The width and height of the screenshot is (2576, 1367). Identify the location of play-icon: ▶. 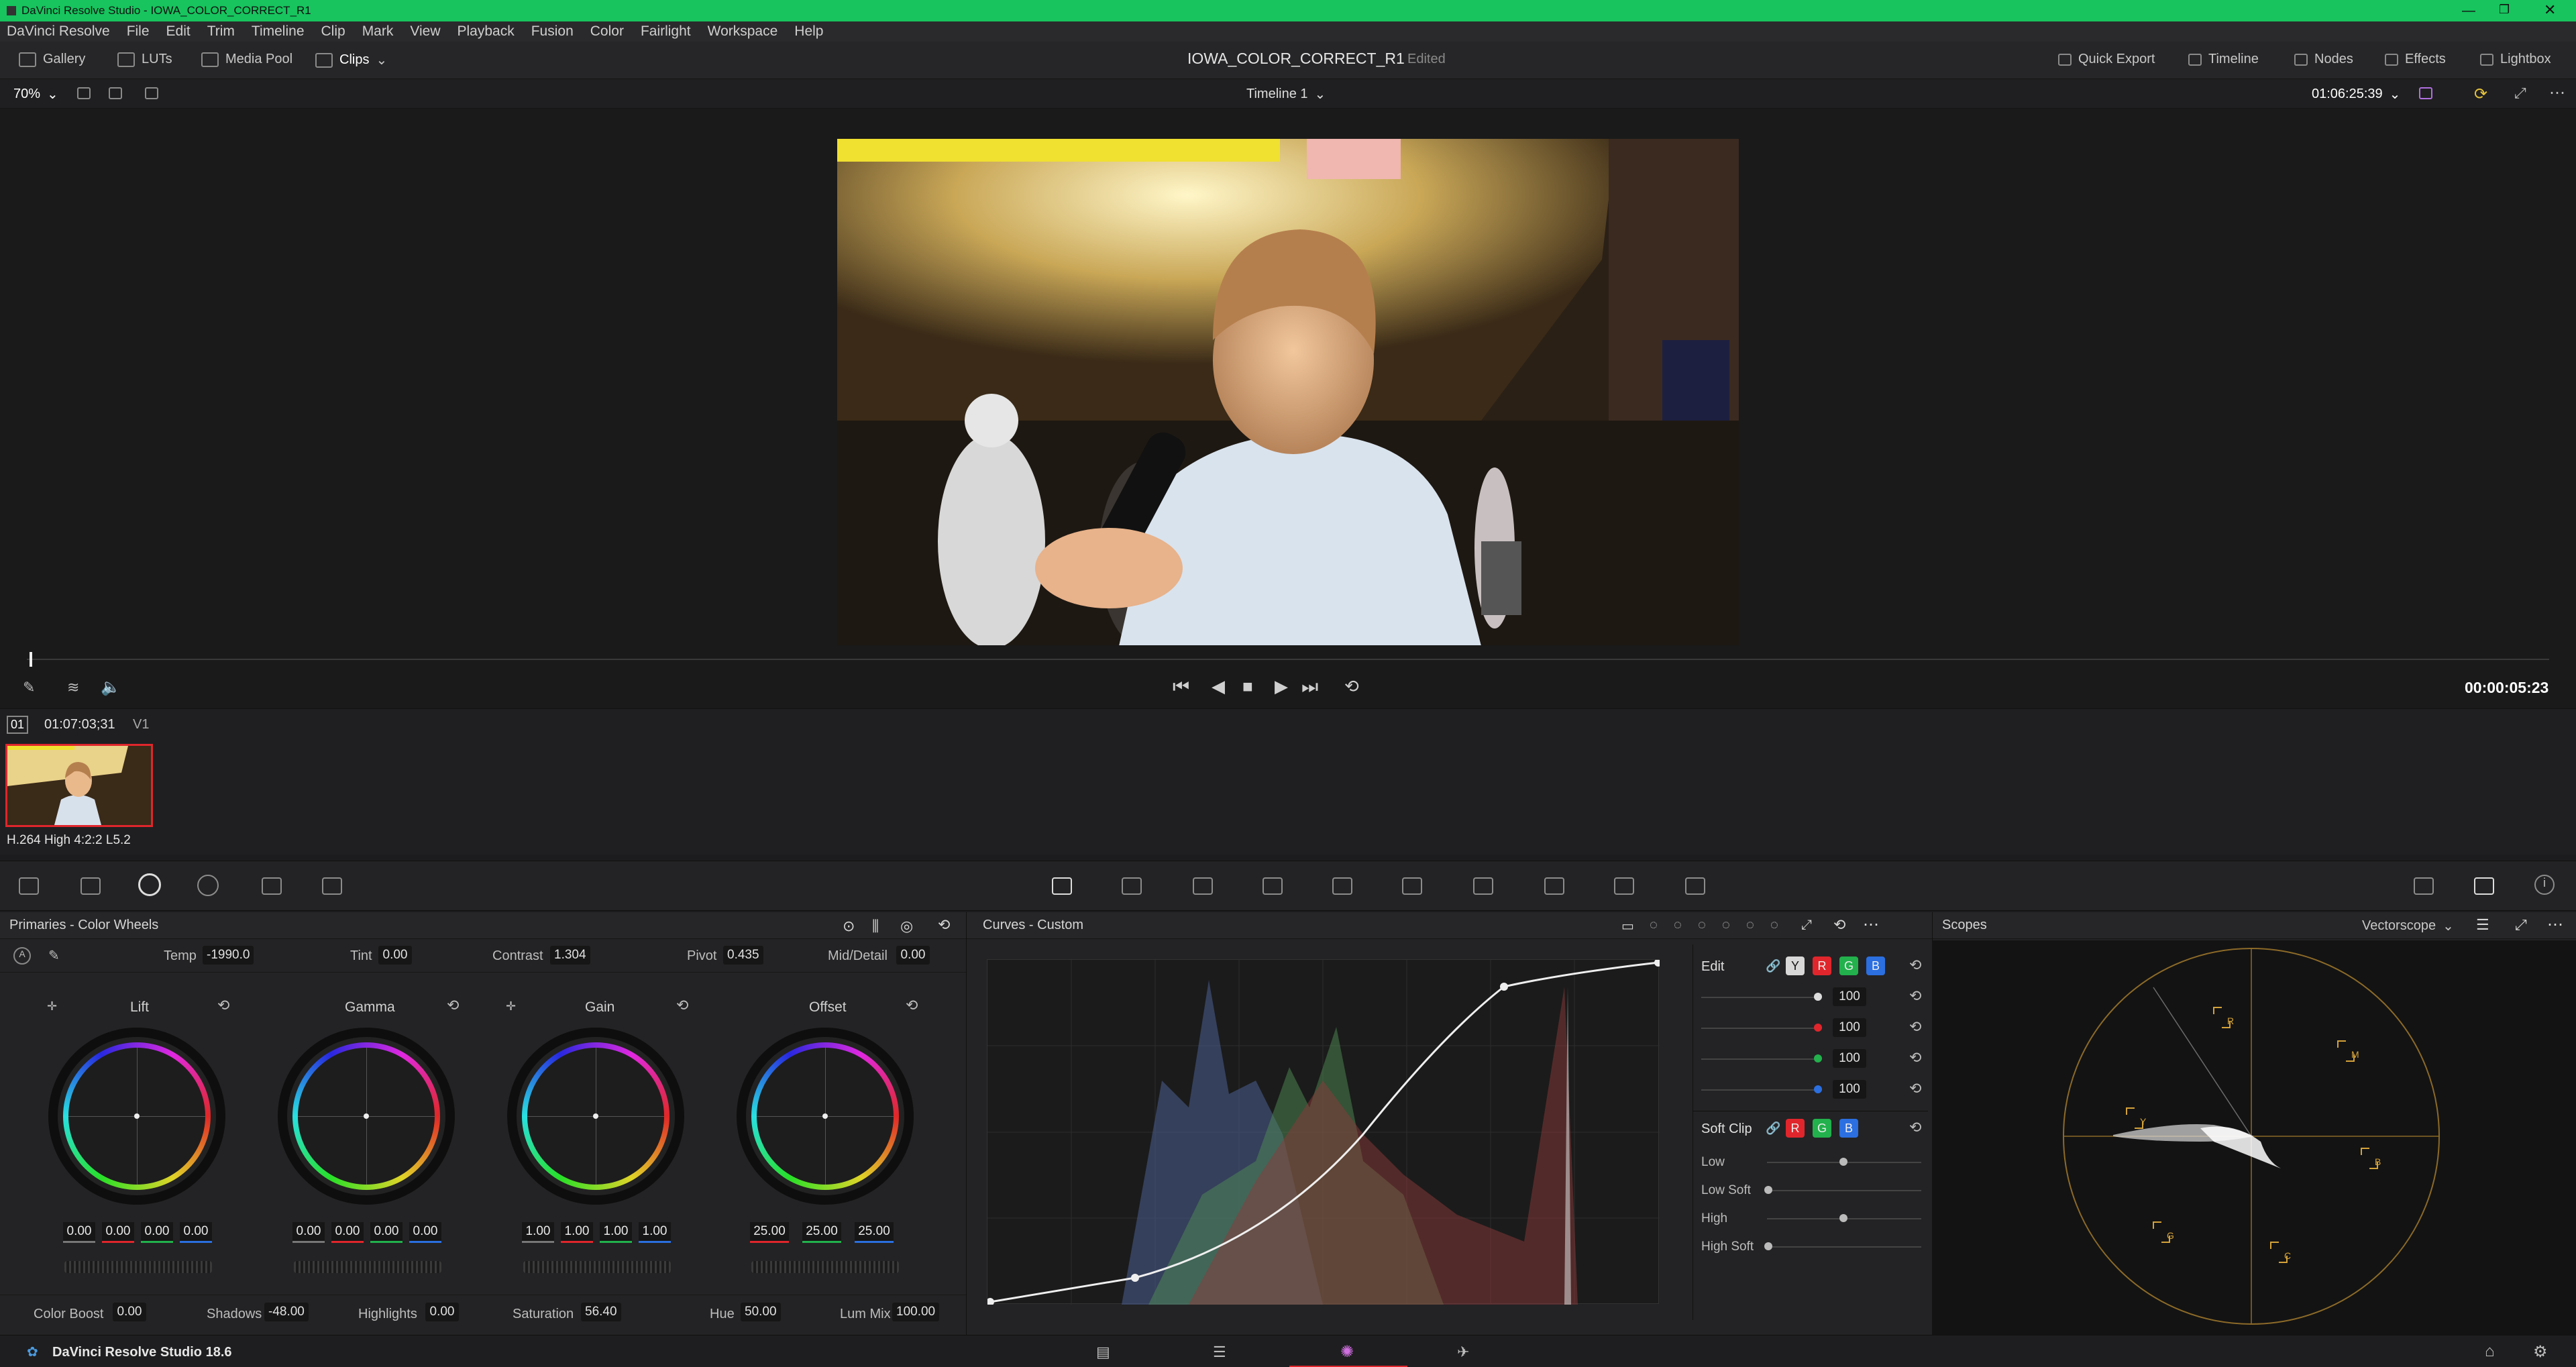
(1281, 687).